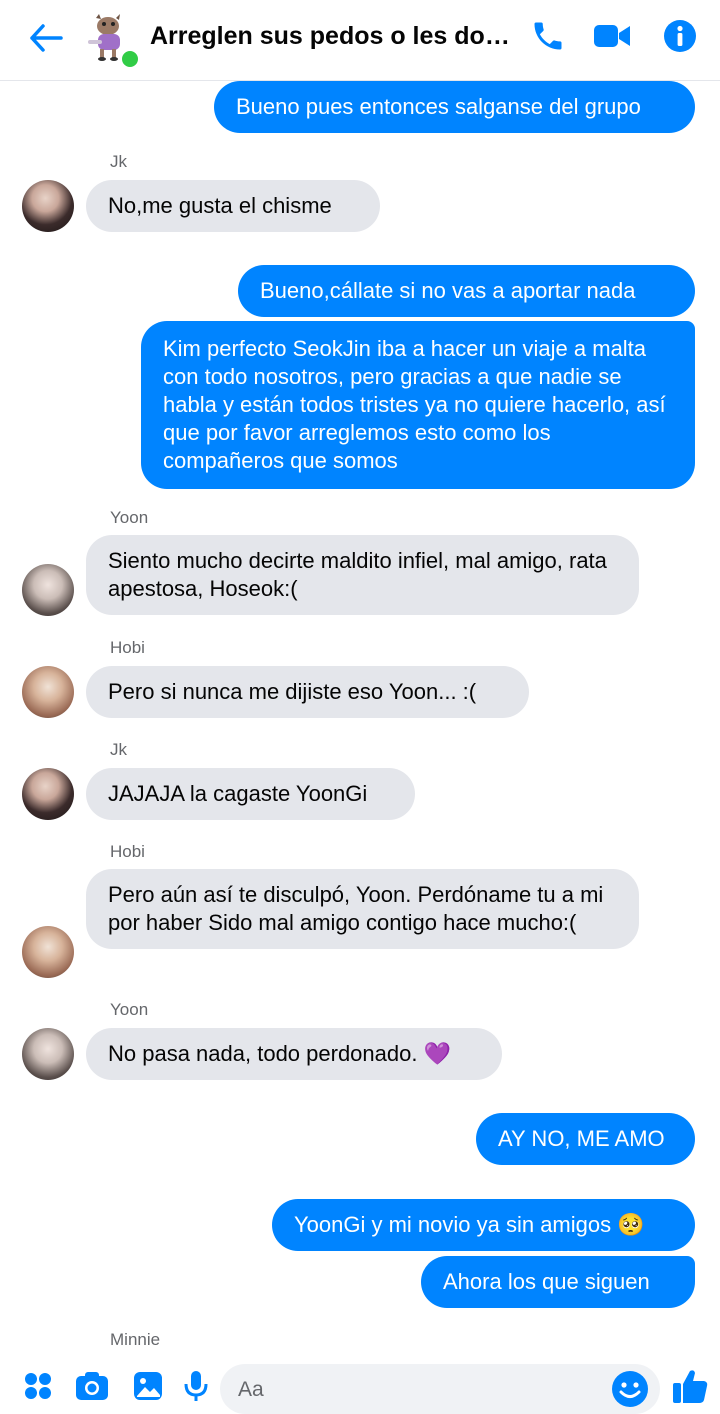 The image size is (720, 1414). What do you see at coordinates (483, 1225) in the screenshot?
I see `message-bubble-outgoing: YoonGi y mi novio ya sin amigos 🥺` at bounding box center [483, 1225].